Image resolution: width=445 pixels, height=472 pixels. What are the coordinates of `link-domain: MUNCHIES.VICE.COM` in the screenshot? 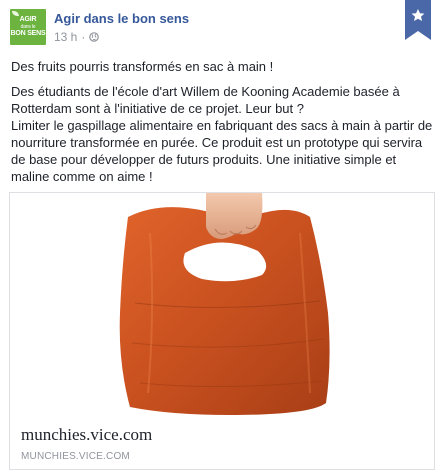 It's located at (75, 456).